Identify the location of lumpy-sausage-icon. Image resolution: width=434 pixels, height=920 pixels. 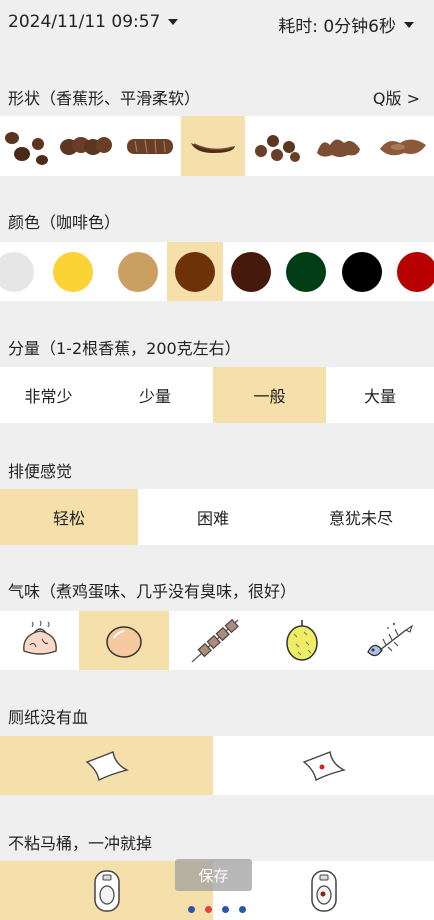
(86, 146).